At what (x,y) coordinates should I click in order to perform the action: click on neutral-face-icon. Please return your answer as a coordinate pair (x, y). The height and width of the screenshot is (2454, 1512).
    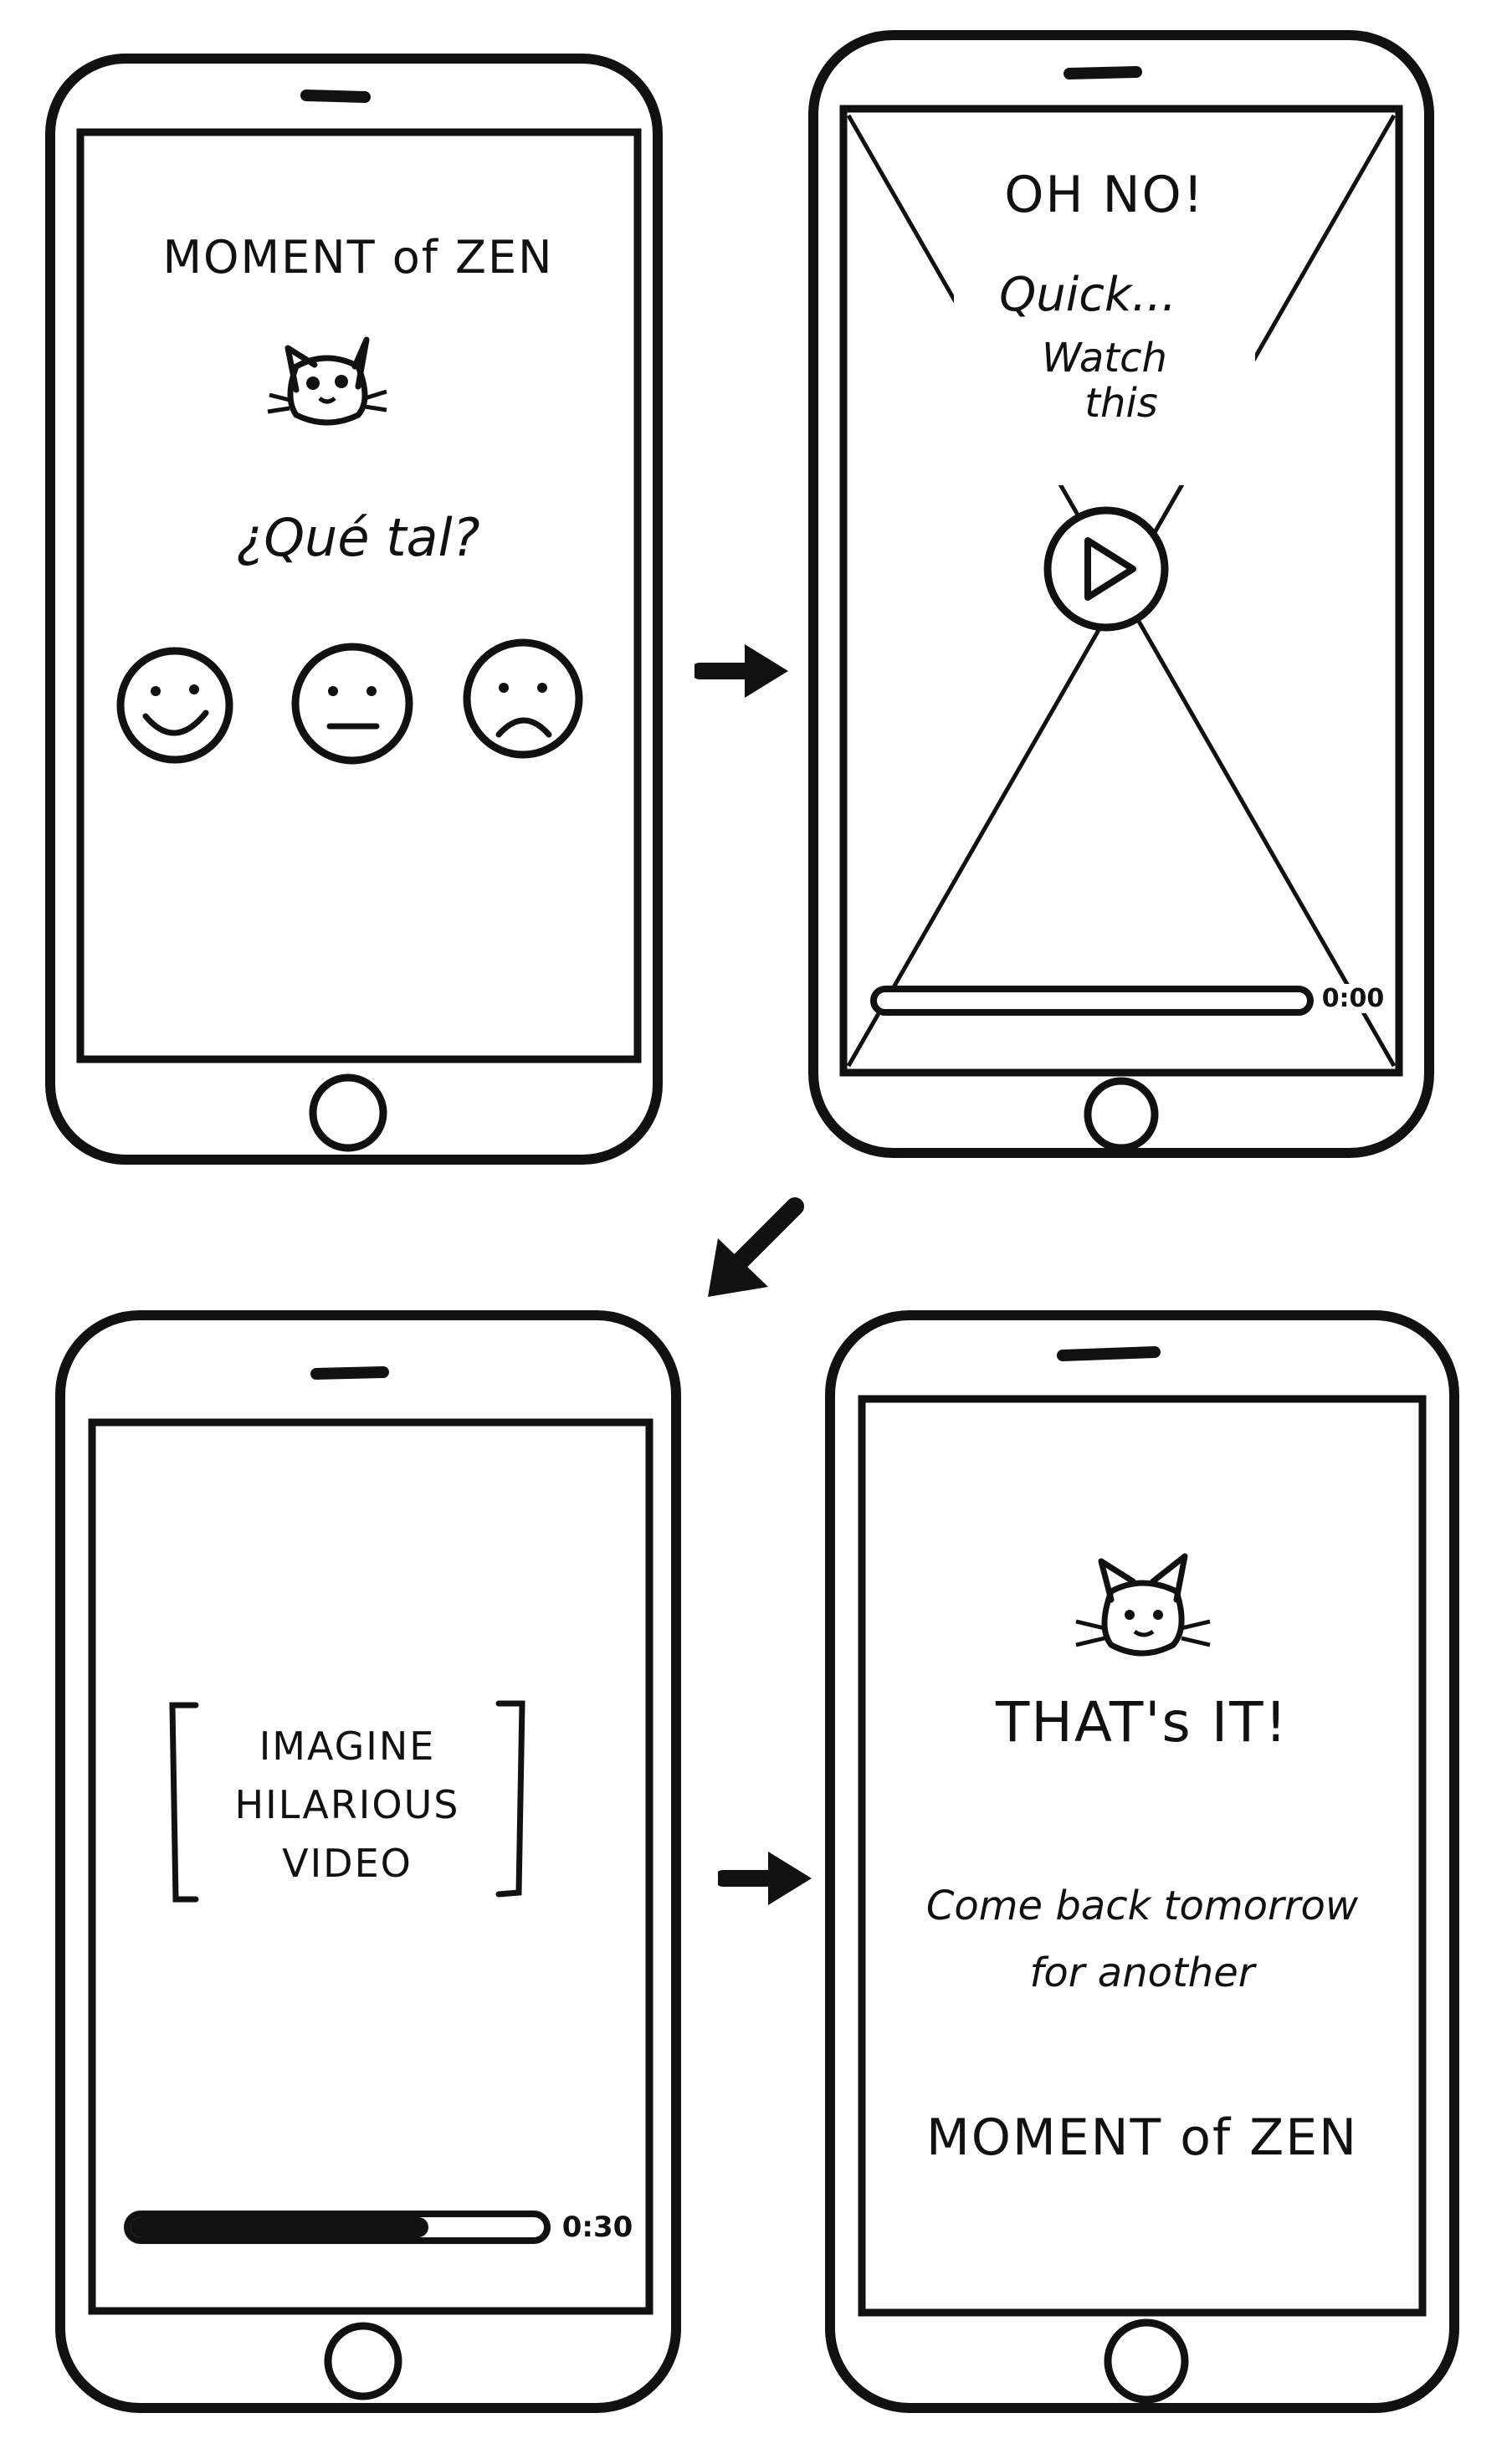
    Looking at the image, I should click on (352, 703).